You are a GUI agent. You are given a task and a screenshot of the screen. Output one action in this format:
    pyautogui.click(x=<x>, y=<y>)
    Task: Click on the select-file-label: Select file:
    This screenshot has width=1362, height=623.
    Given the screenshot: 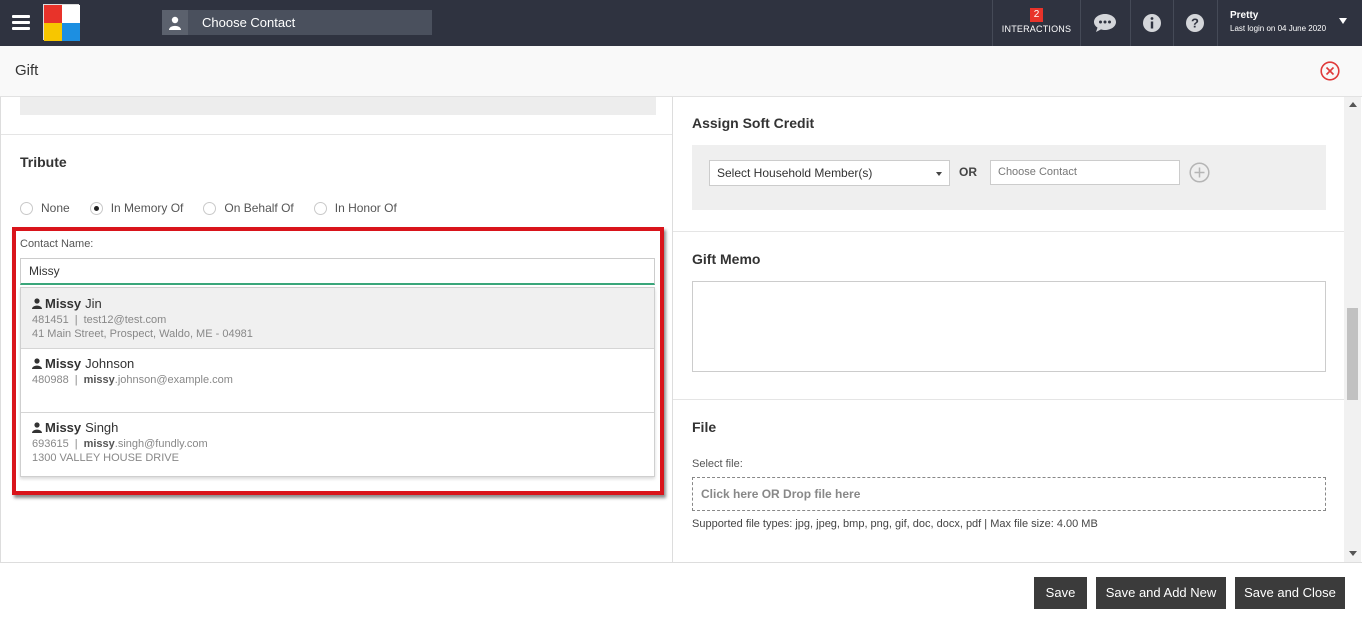 What is the action you would take?
    pyautogui.click(x=717, y=464)
    